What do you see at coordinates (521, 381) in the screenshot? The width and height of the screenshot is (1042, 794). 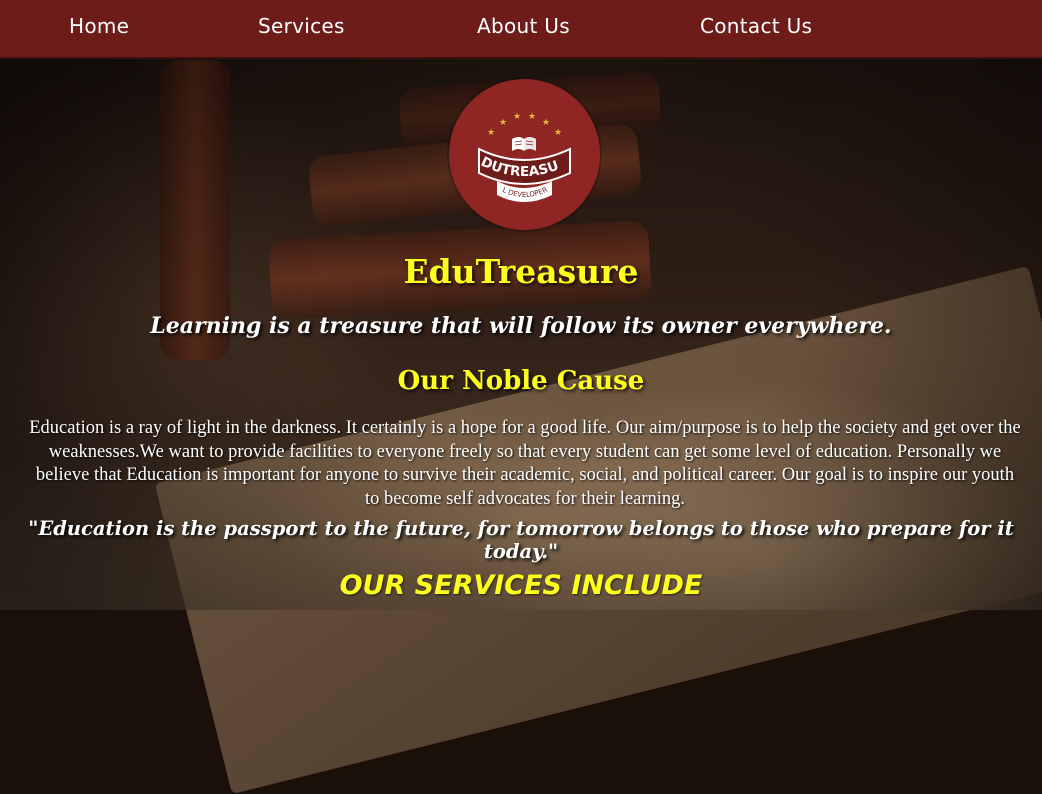 I see `noble-cause-heading: Our Noble Cause` at bounding box center [521, 381].